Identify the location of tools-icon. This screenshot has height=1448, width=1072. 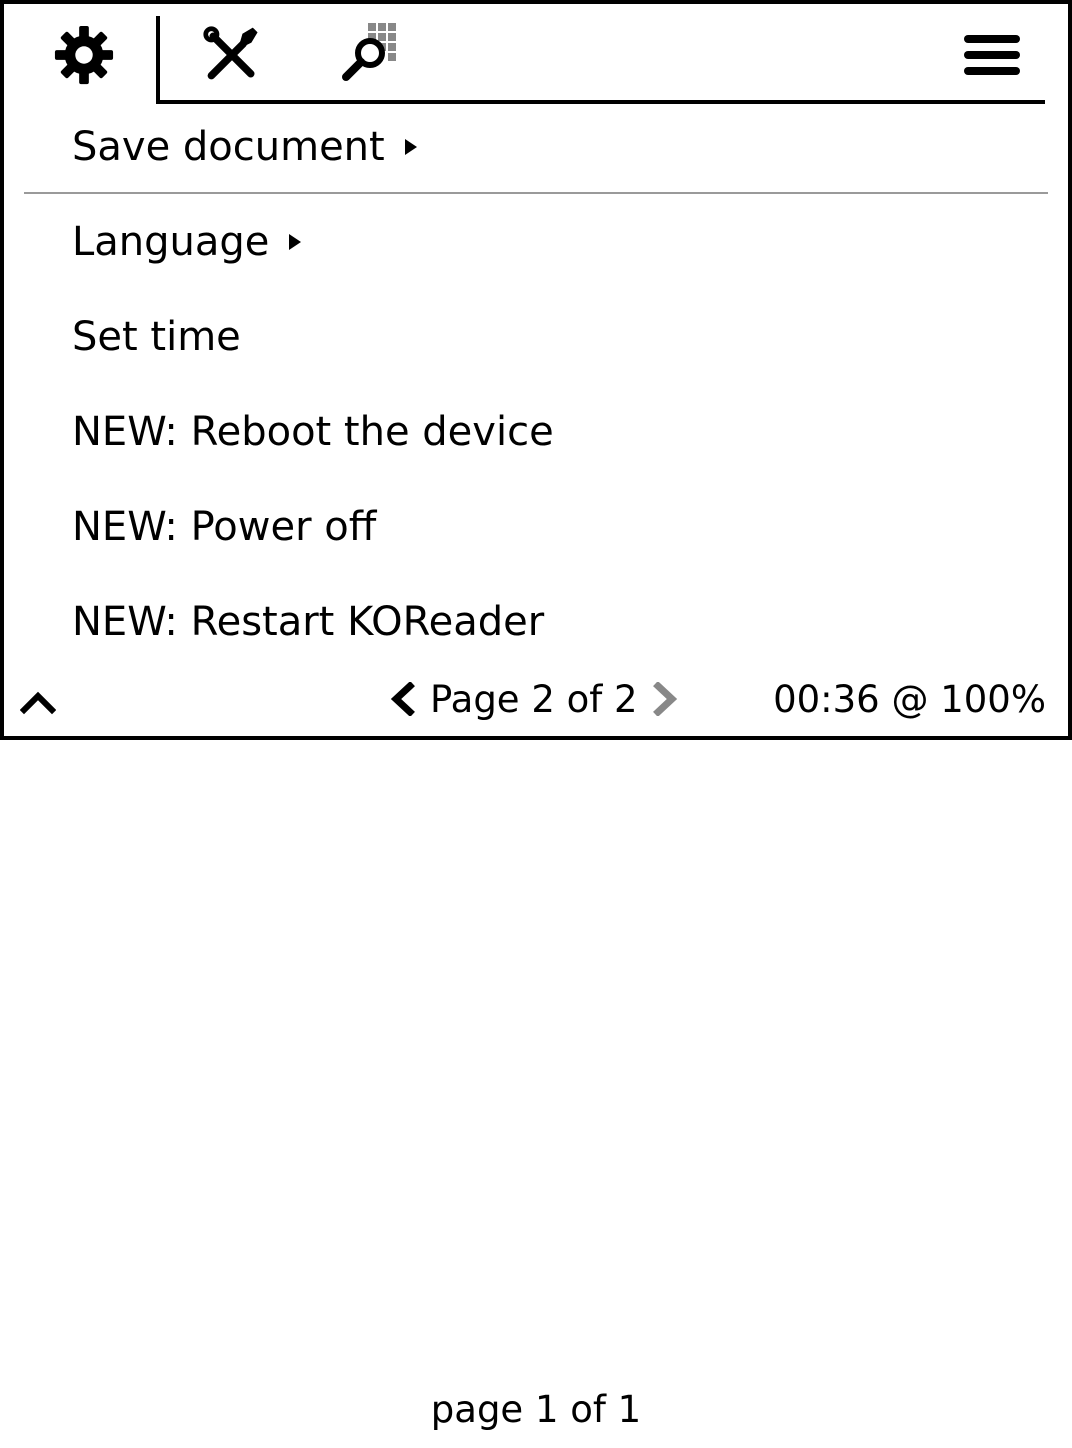
(230, 53).